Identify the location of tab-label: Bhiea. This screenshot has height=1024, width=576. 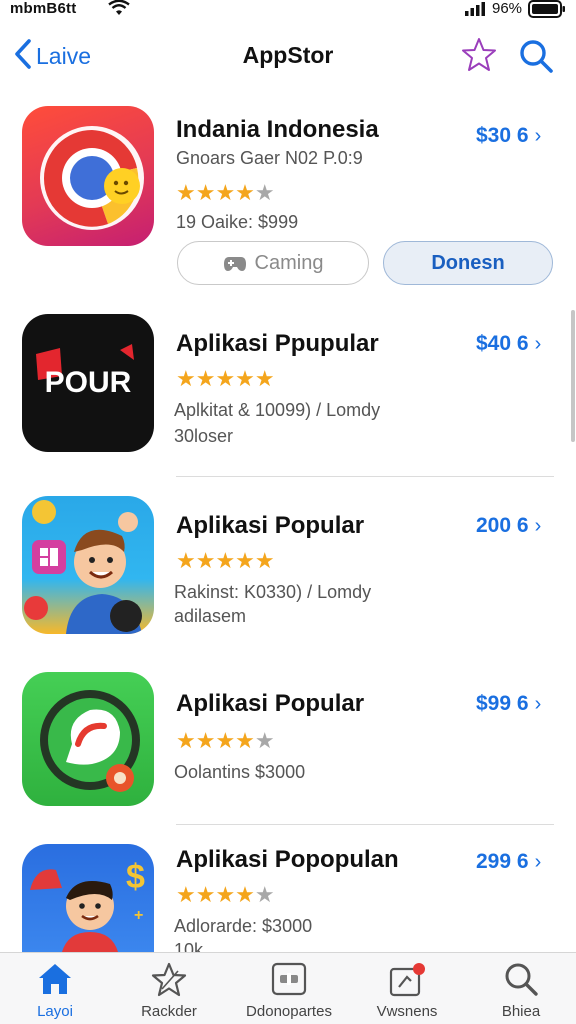
(521, 1011).